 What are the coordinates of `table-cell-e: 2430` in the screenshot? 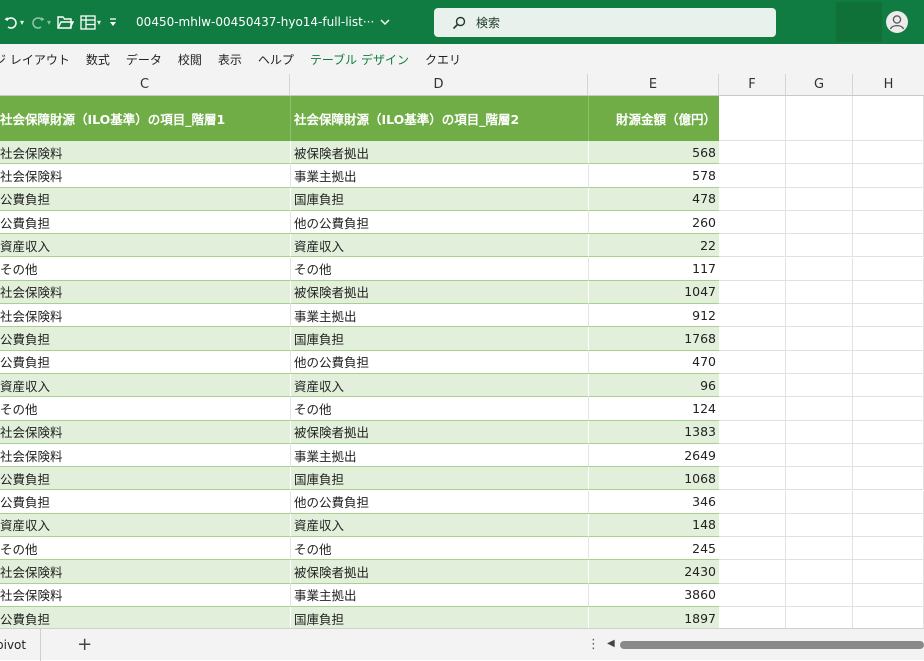 It's located at (653, 572).